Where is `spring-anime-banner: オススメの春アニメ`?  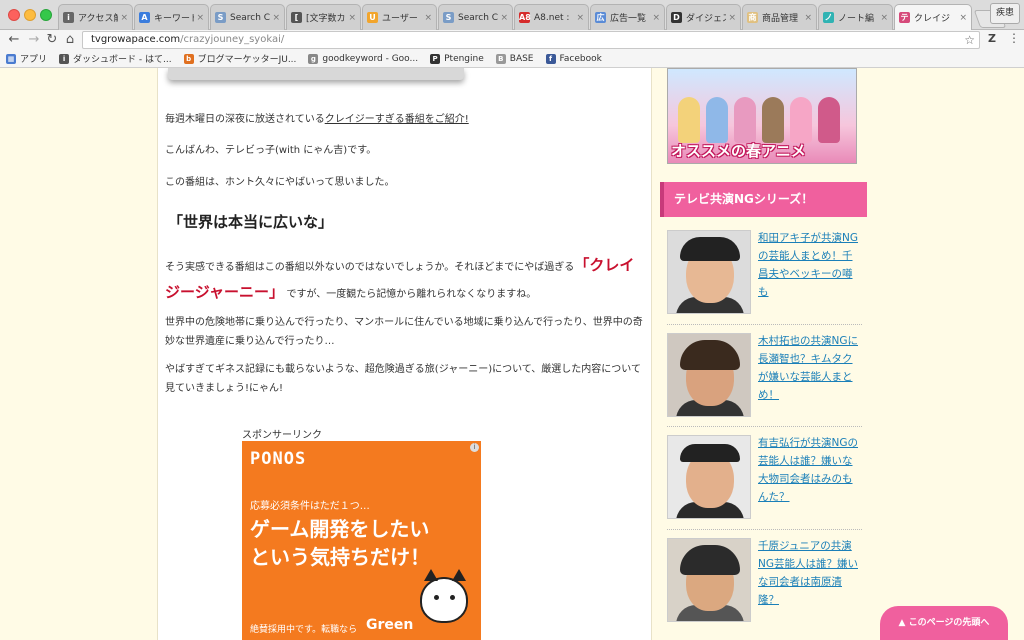 spring-anime-banner: オススメの春アニメ is located at coordinates (762, 116).